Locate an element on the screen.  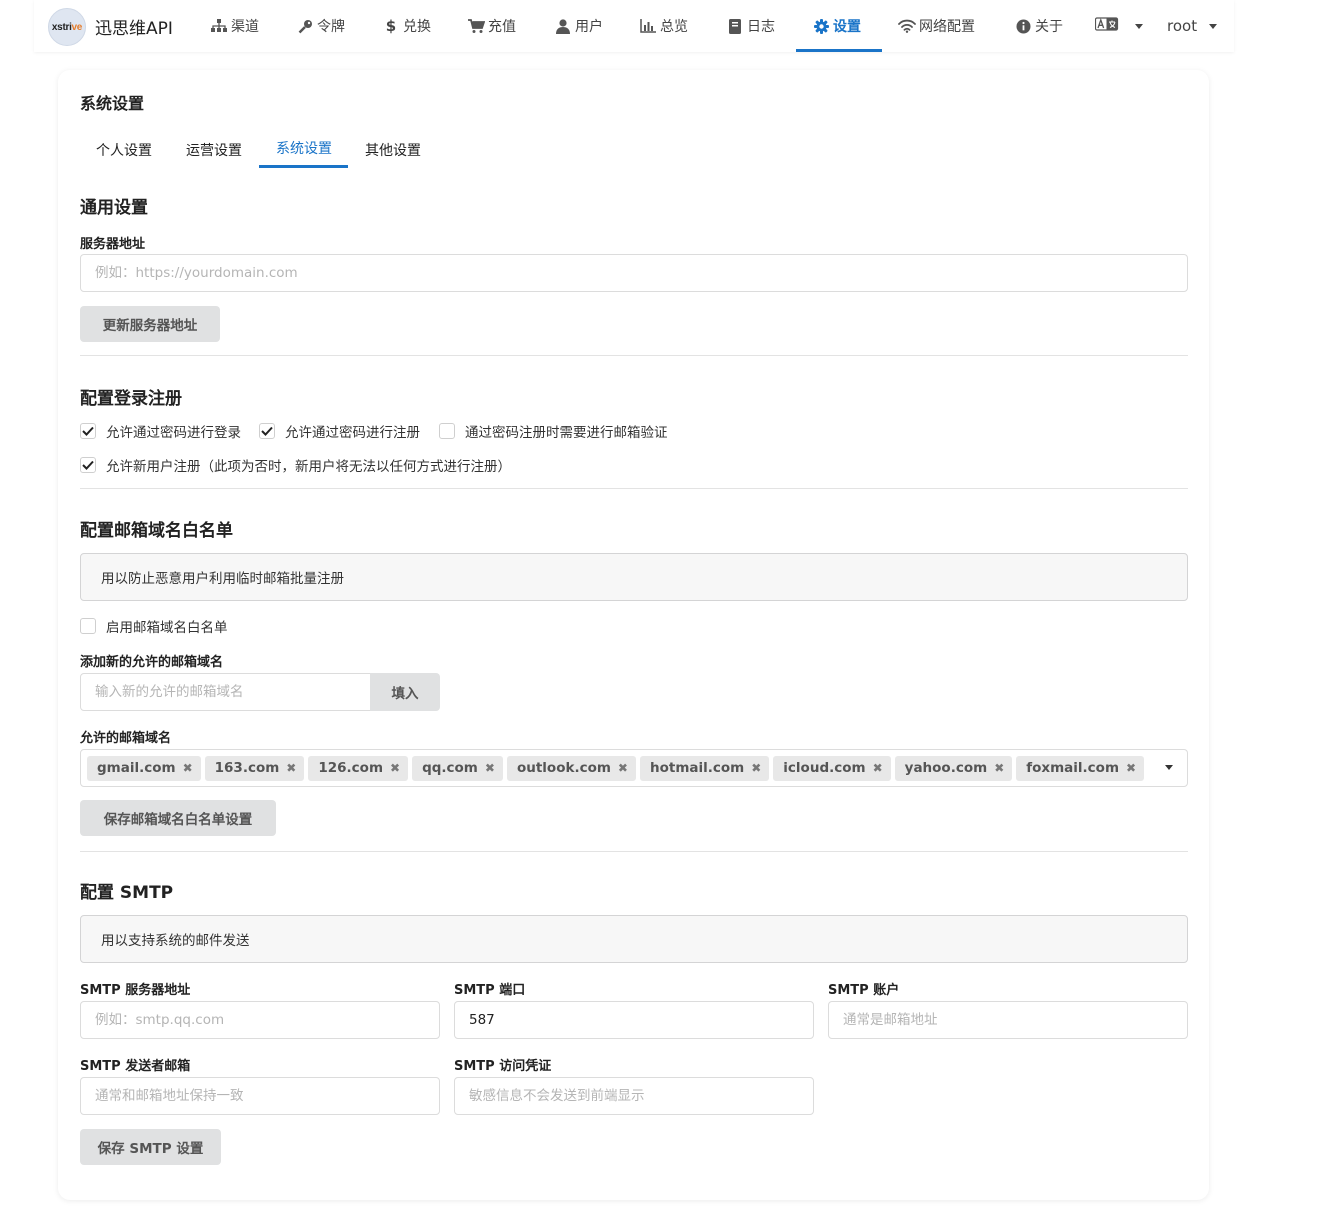
section-title-login: 配置登录注册 is located at coordinates (131, 399).